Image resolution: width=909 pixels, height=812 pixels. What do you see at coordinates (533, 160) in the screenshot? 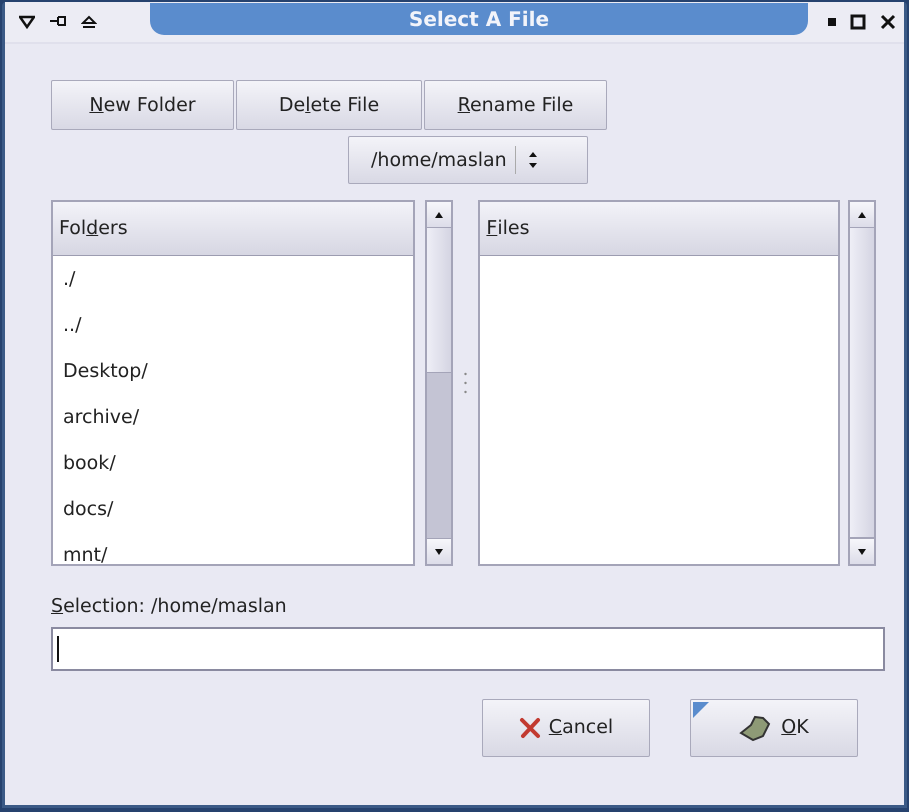
I see `updown-arrows-icon` at bounding box center [533, 160].